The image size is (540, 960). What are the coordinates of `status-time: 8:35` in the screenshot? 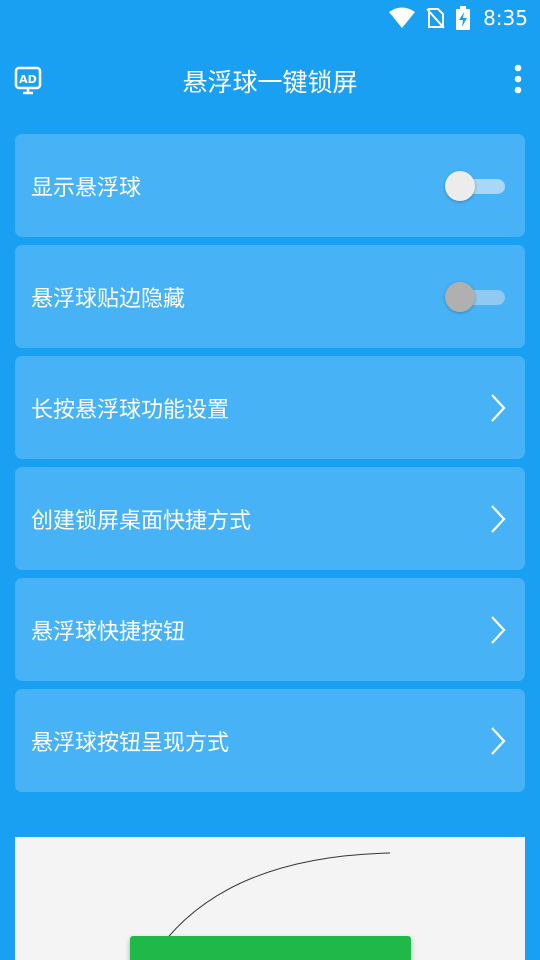 It's located at (505, 18).